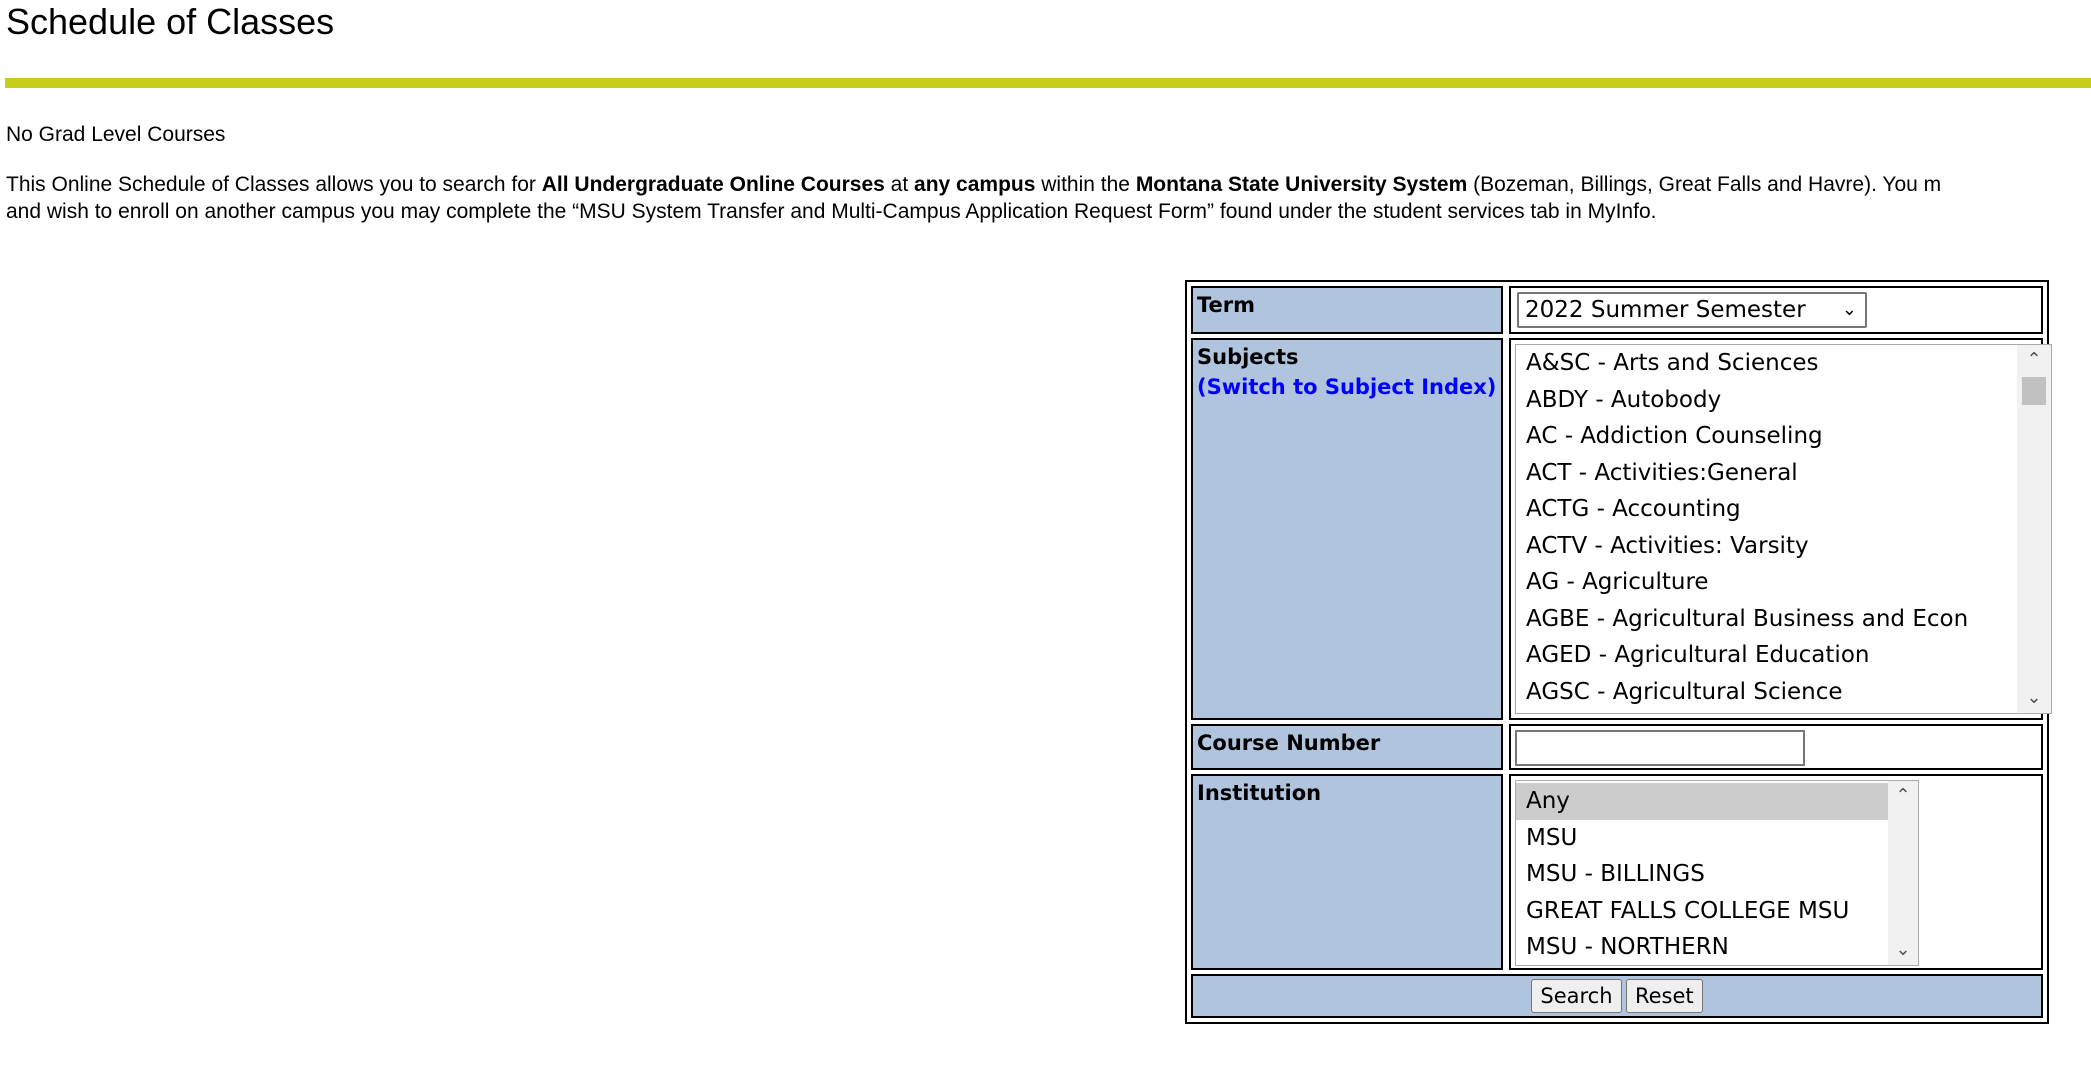 The height and width of the screenshot is (1080, 2091). Describe the element at coordinates (170, 21) in the screenshot. I see `page-title: Schedule of Classes` at that location.